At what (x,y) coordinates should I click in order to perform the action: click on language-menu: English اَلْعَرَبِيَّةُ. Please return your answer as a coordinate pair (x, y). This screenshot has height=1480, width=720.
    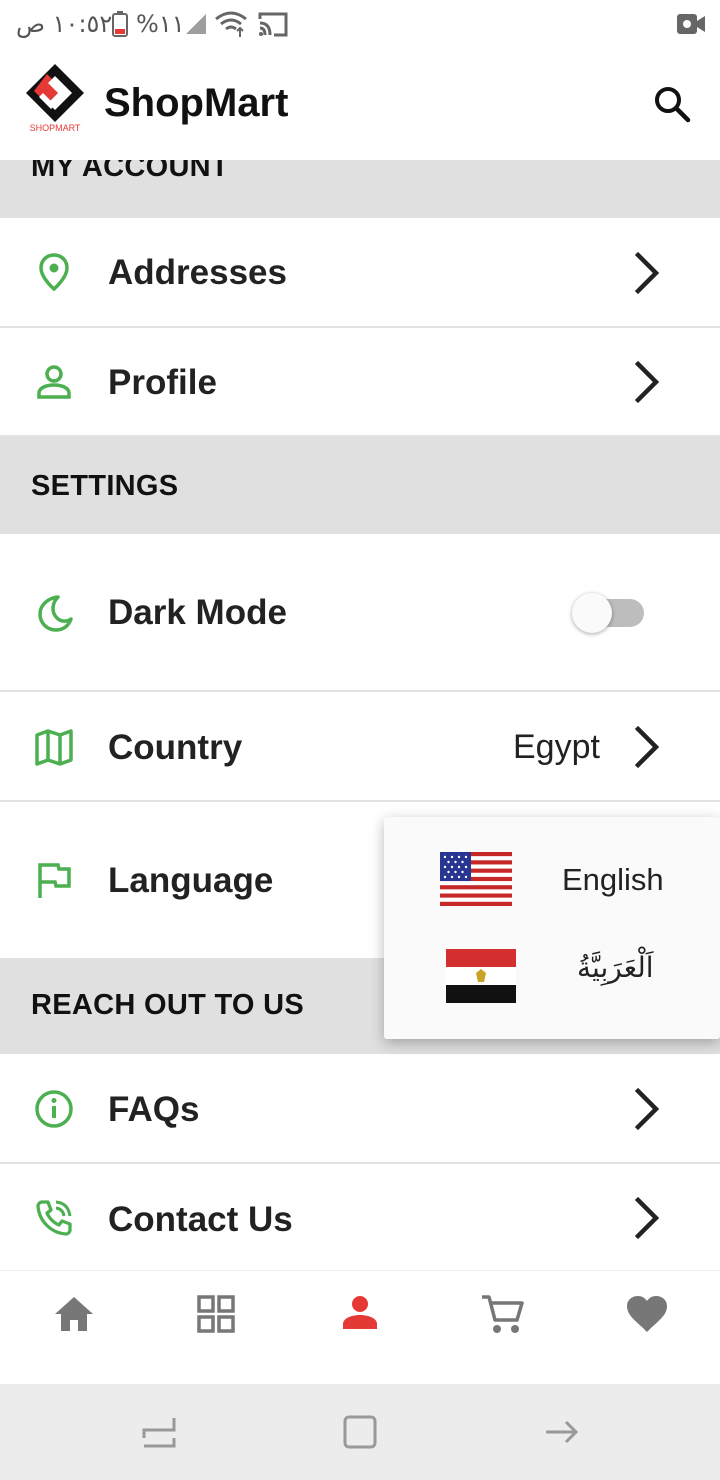
    Looking at the image, I should click on (552, 928).